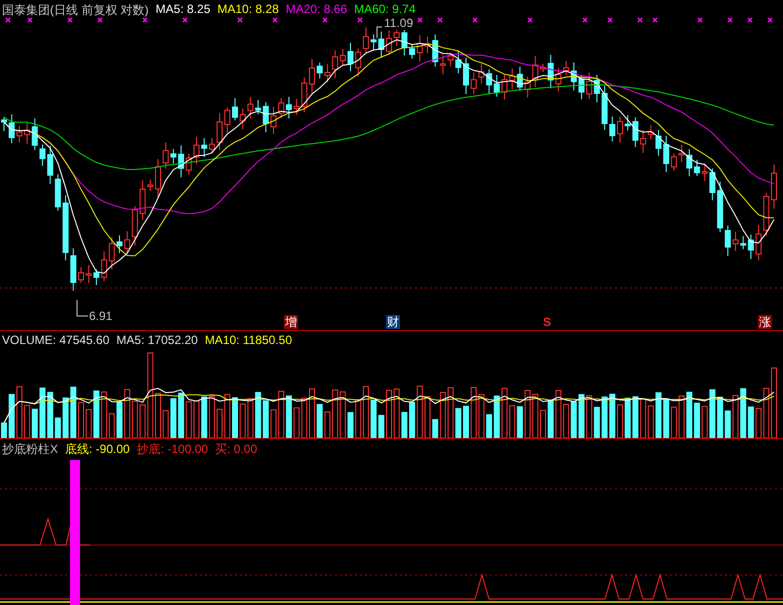 The width and height of the screenshot is (783, 605). I want to click on indicator-value: MA20: 8.66, so click(317, 10).